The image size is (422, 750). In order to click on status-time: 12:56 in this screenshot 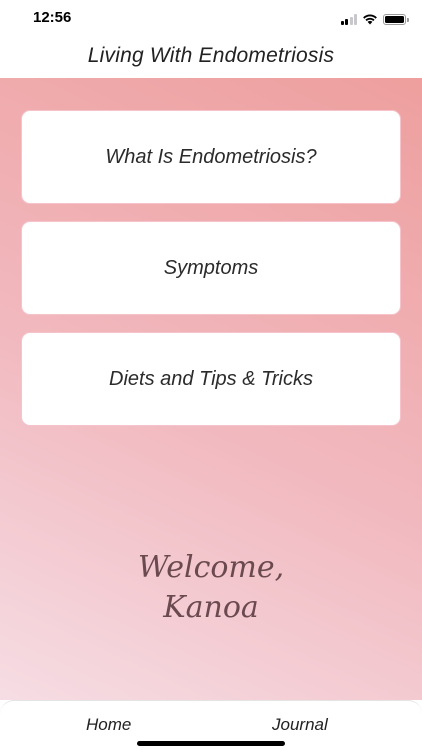, I will do `click(52, 17)`.